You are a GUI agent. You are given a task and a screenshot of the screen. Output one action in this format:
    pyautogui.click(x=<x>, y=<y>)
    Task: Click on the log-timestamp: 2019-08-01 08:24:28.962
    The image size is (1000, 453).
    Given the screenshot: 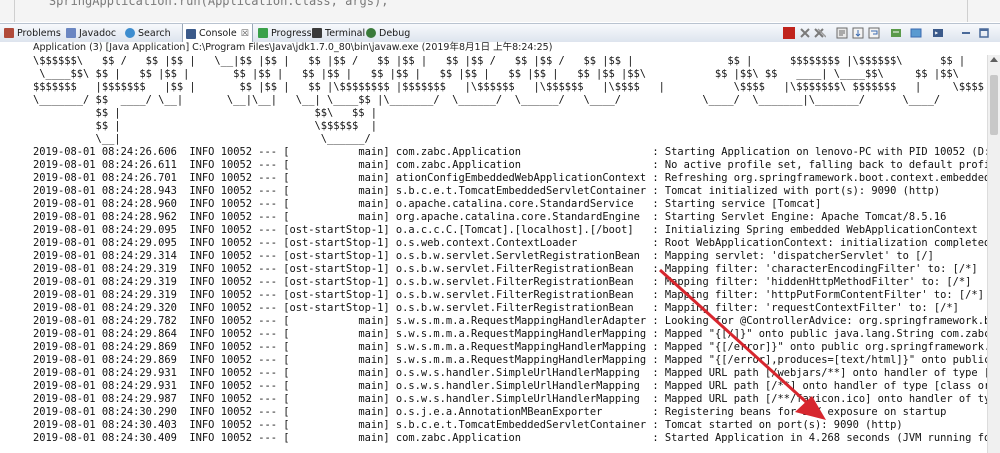 What is the action you would take?
    pyautogui.click(x=105, y=217)
    